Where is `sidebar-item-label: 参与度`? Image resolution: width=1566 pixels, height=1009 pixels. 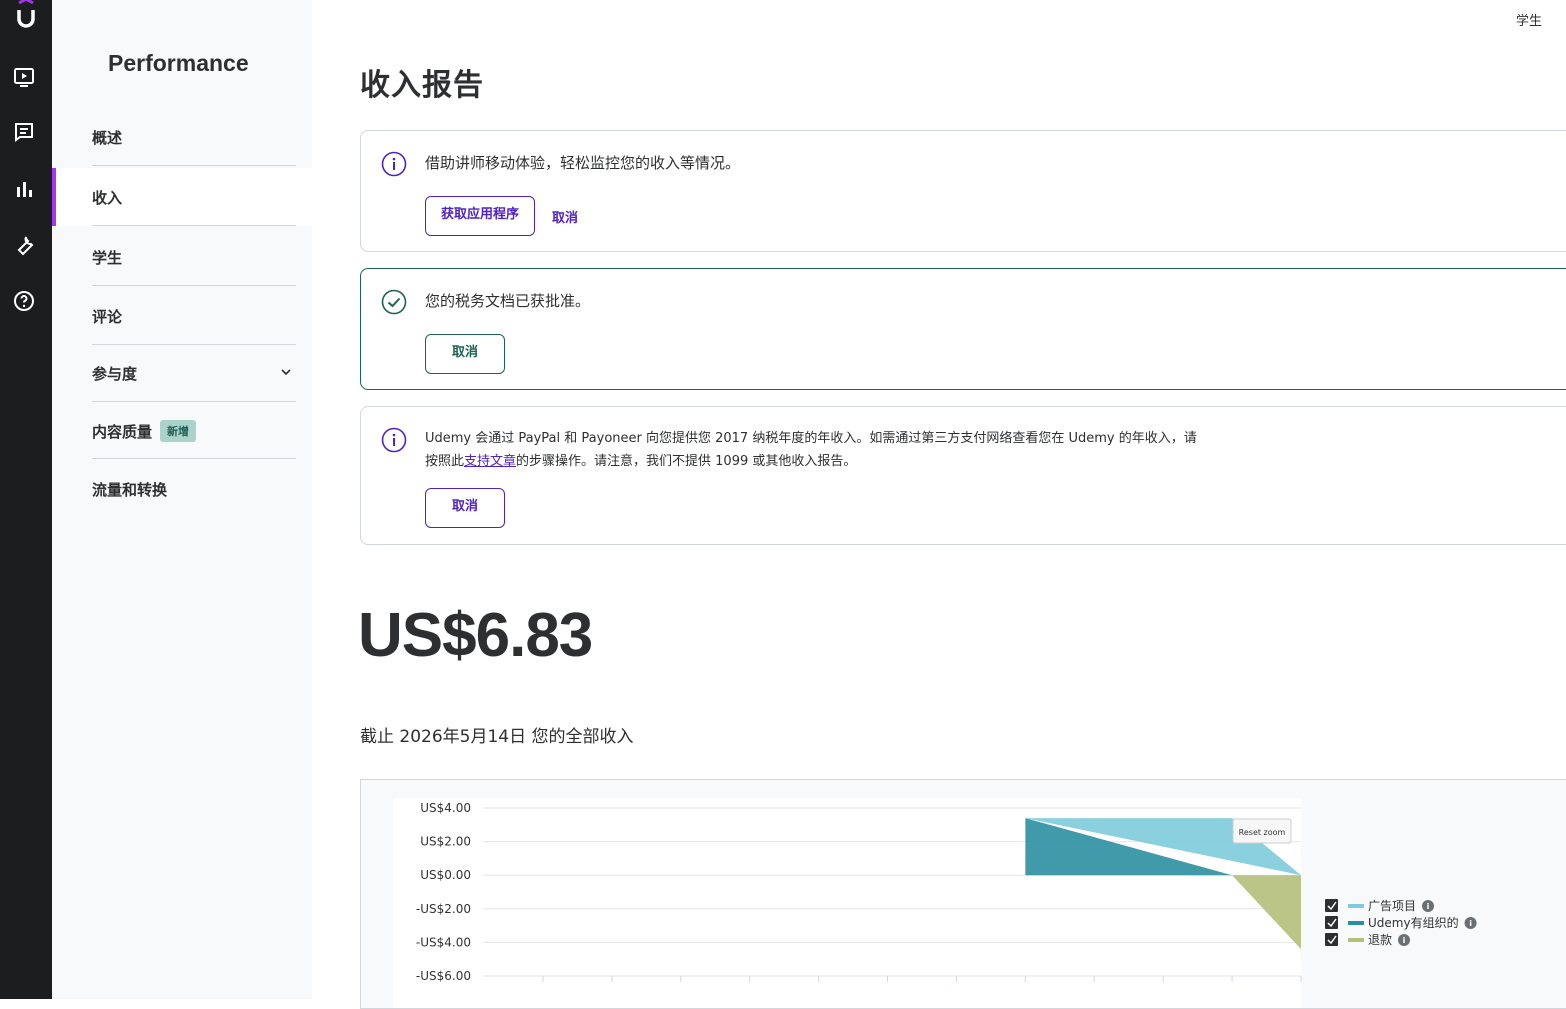
sidebar-item-label: 参与度 is located at coordinates (115, 374).